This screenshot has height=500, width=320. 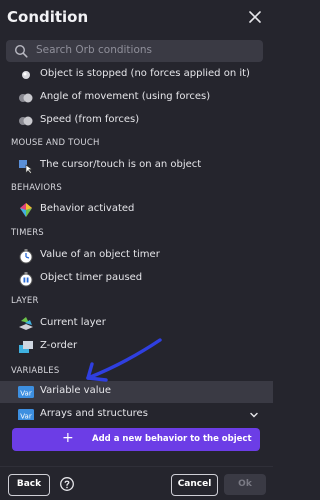 I want to click on list-item: Current layer, so click(x=136, y=324).